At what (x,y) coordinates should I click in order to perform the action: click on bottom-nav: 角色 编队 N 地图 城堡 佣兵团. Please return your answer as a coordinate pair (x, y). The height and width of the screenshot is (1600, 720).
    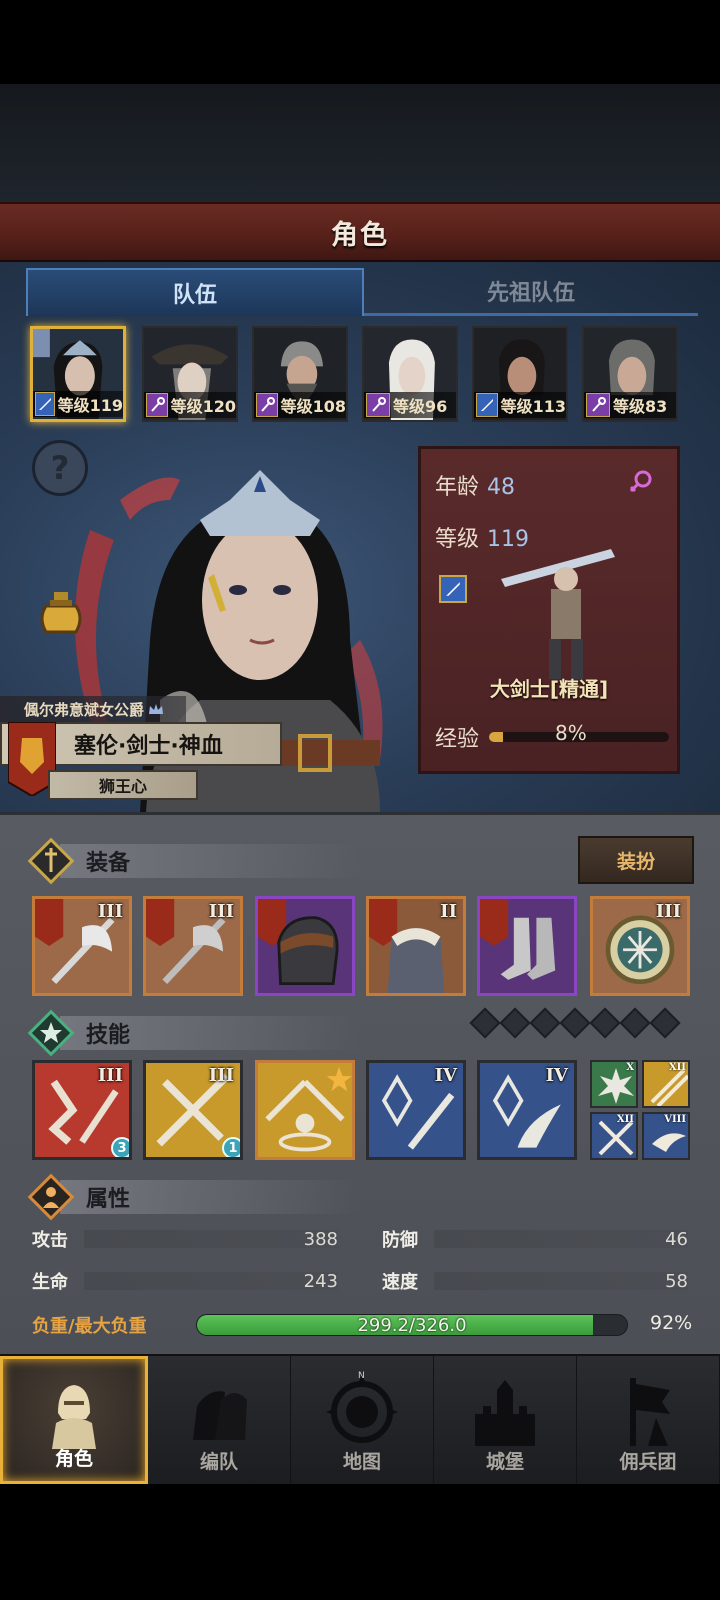
    Looking at the image, I should click on (360, 1419).